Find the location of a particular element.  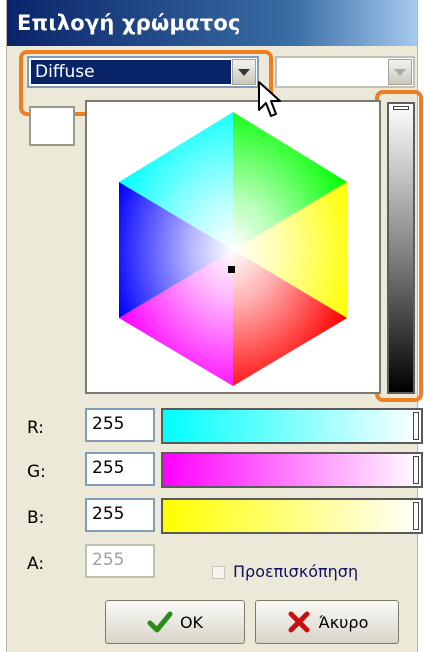

mouse-pointer-icon is located at coordinates (269, 99).